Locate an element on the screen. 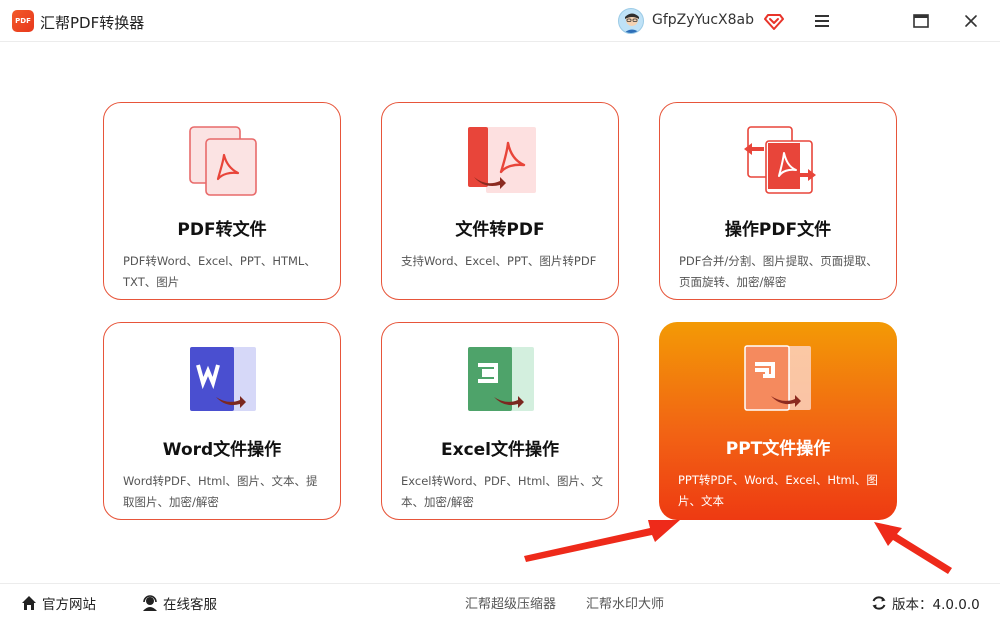 The height and width of the screenshot is (617, 1000). footer: 官方网站 在线客服 汇帮超级压缩器 汇帮水印大师 版本：4.0.0.0 is located at coordinates (500, 600).